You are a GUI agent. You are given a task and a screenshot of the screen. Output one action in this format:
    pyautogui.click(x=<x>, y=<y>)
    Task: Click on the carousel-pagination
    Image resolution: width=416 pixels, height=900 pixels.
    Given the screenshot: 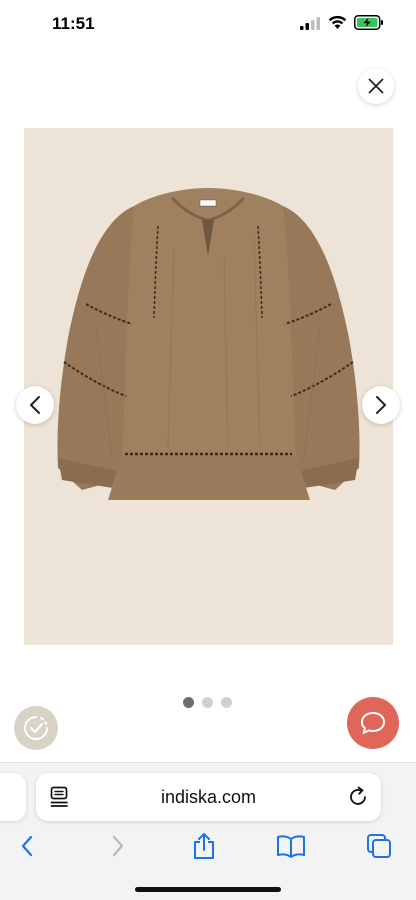 What is the action you would take?
    pyautogui.click(x=207, y=702)
    